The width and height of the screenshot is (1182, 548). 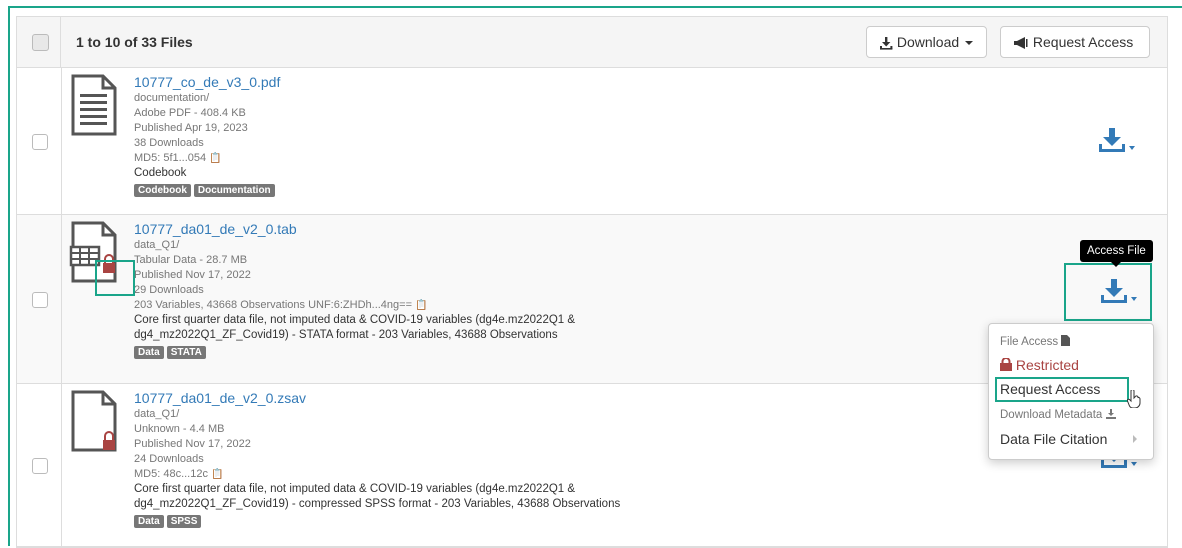 What do you see at coordinates (179, 429) in the screenshot?
I see `file-type-size: Unknown - 4.4 MB` at bounding box center [179, 429].